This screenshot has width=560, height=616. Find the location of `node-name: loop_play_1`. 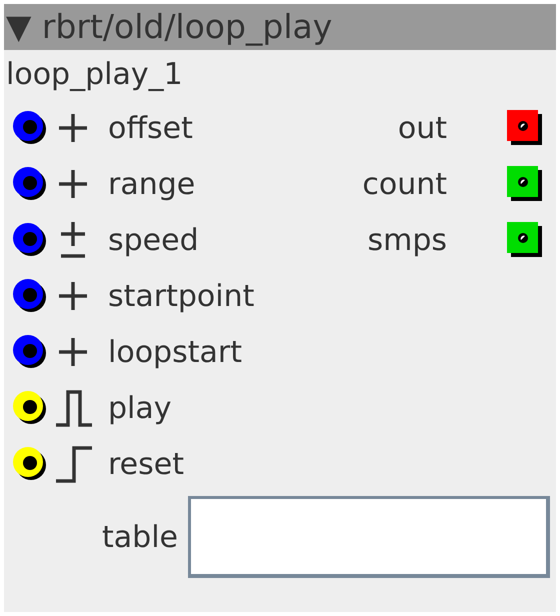

node-name: loop_play_1 is located at coordinates (94, 75).